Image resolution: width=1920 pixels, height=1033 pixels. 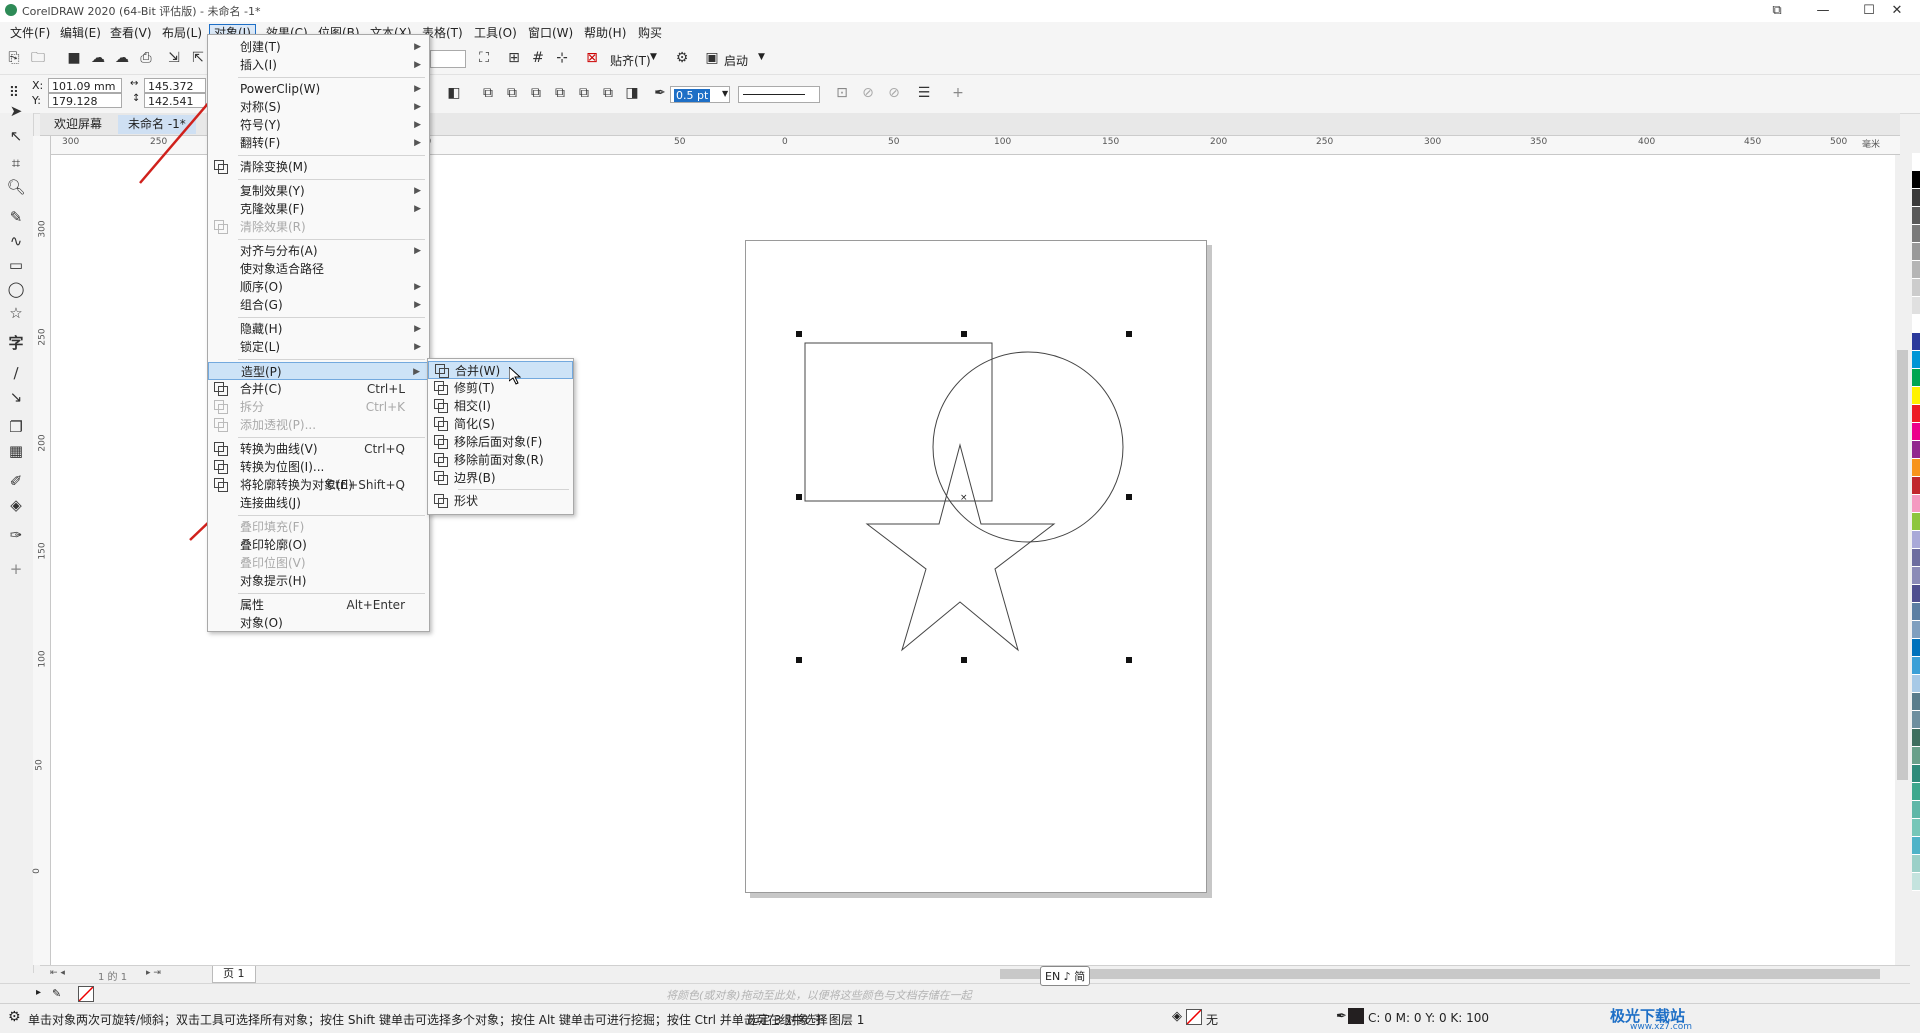 What do you see at coordinates (500, 460) in the screenshot?
I see `shaping-item: 移除前面对象(R)` at bounding box center [500, 460].